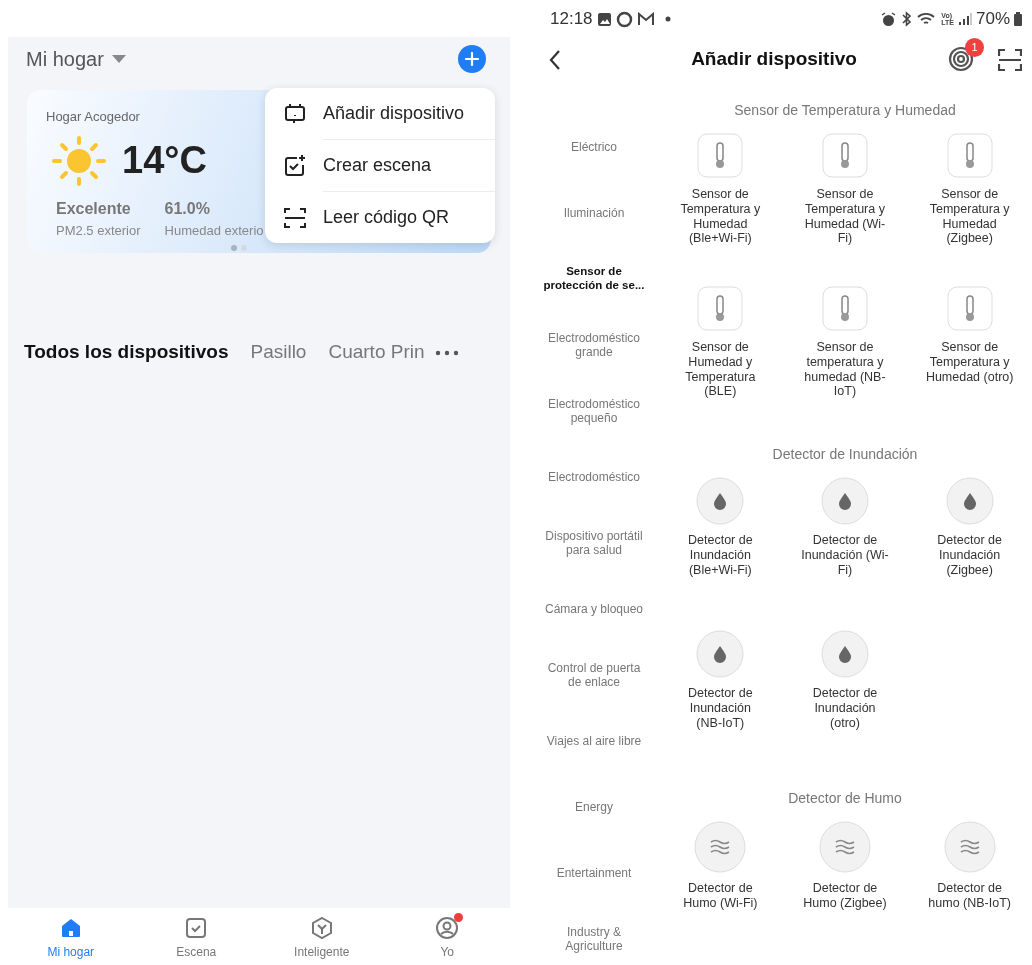 Image resolution: width=1032 pixels, height=965 pixels. I want to click on scan-icon, so click(295, 217).